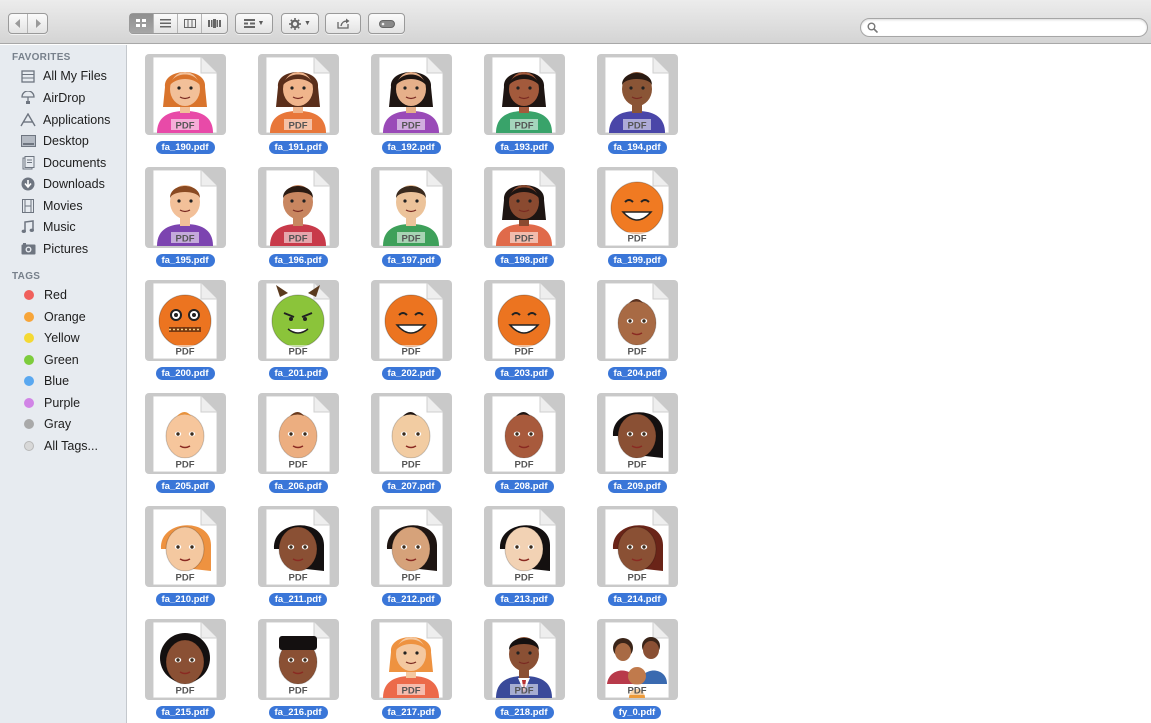 The height and width of the screenshot is (723, 1151). What do you see at coordinates (635, 327) in the screenshot?
I see `file-item: PDF fa_204.pdf` at bounding box center [635, 327].